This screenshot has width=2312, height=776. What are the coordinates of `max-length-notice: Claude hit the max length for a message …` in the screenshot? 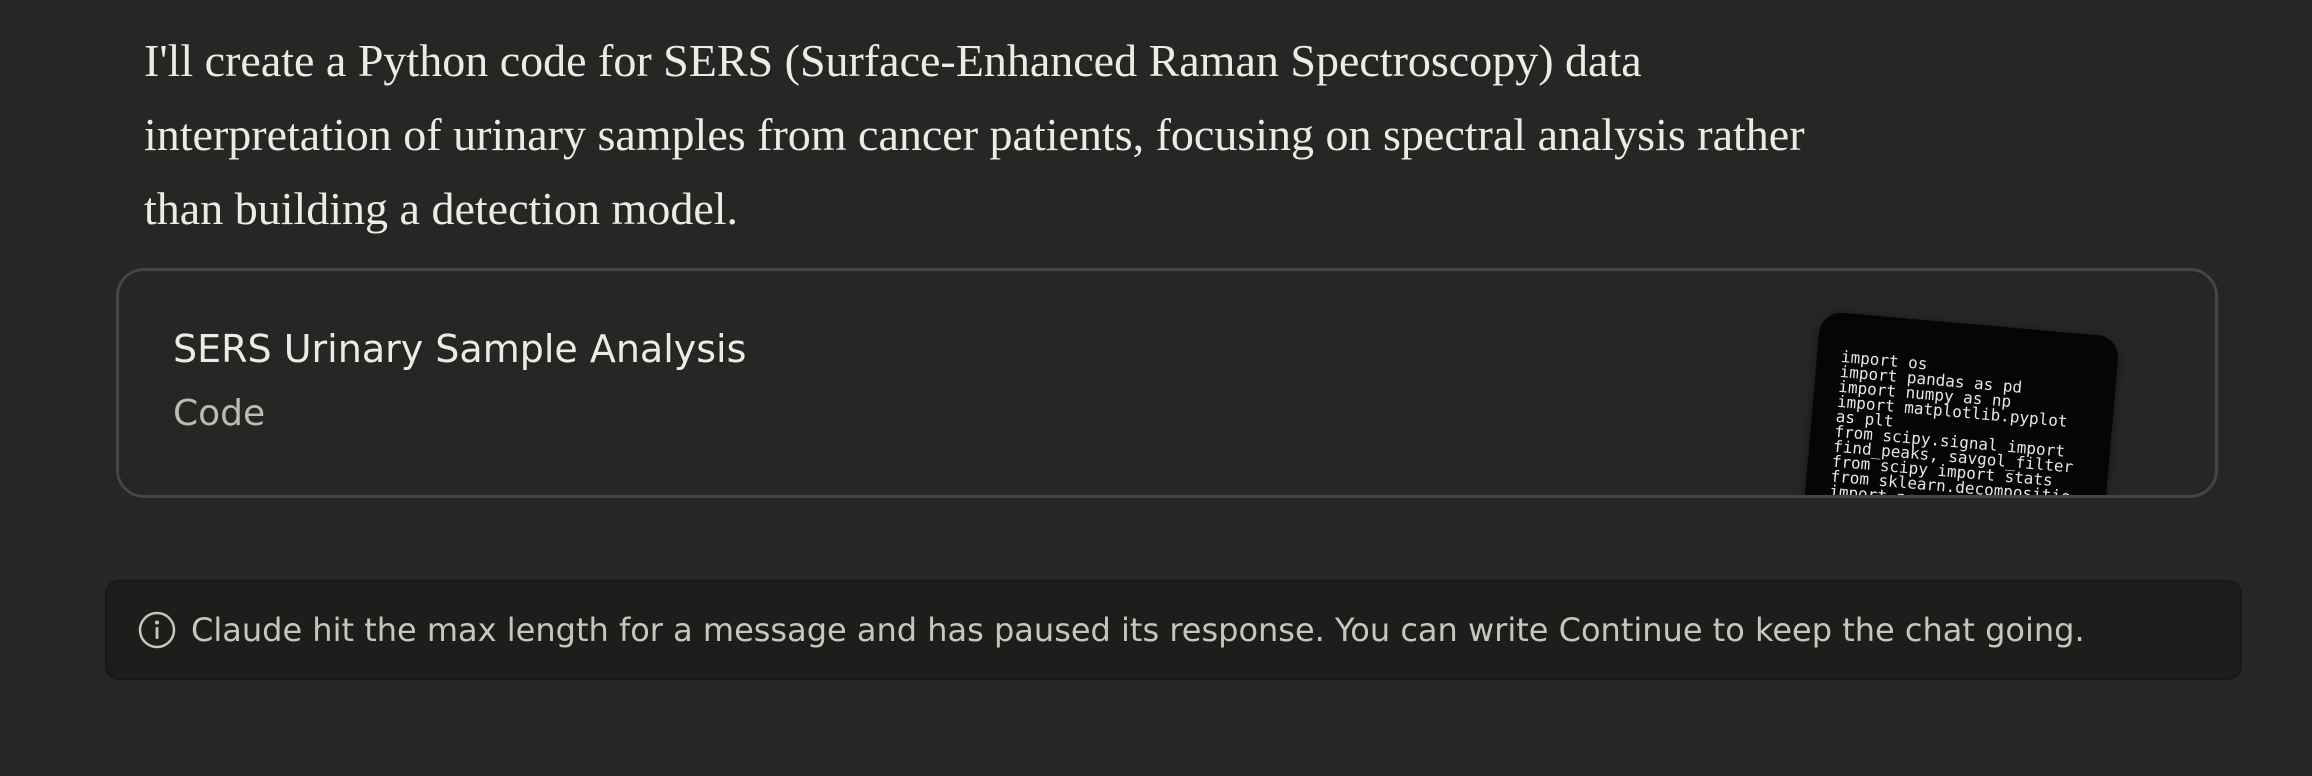 It's located at (1173, 630).